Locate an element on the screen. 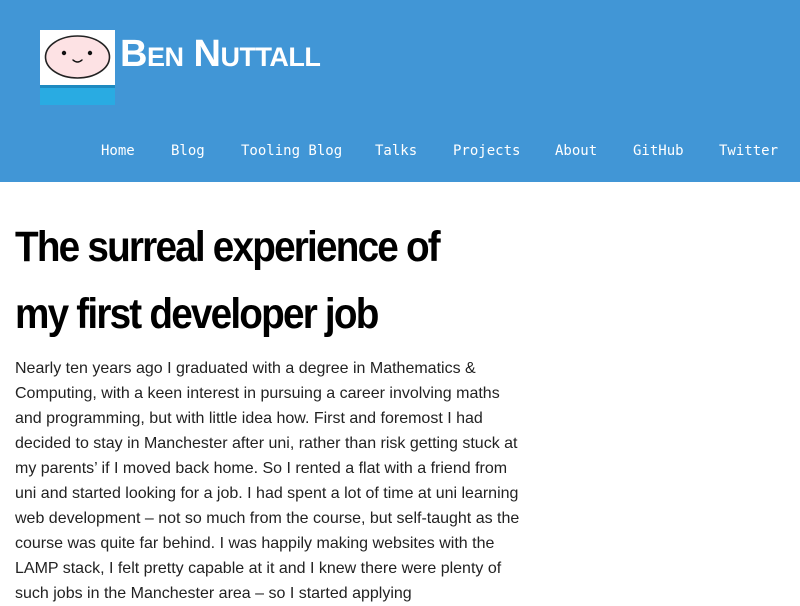 The height and width of the screenshot is (606, 800). site-logo-avatar is located at coordinates (77, 67).